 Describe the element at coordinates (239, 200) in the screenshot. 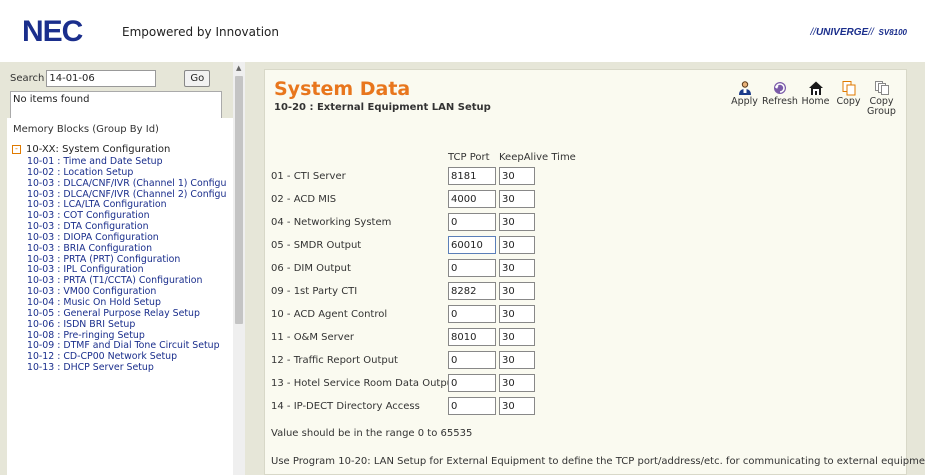

I see `scroll-thumb` at that location.